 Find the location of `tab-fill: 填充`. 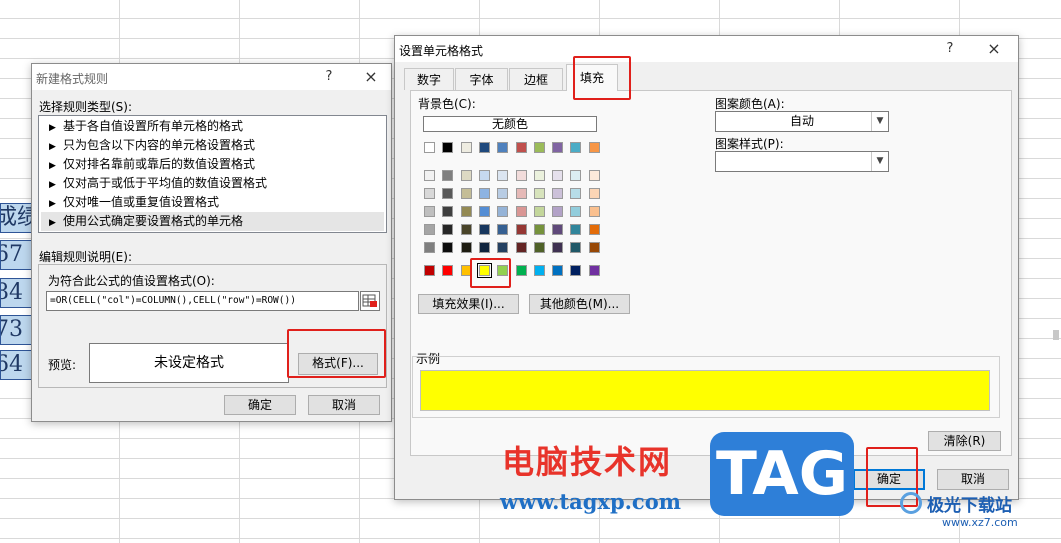

tab-fill: 填充 is located at coordinates (592, 77).